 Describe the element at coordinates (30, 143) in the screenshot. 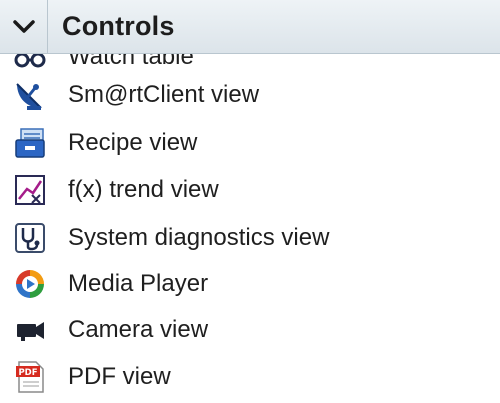

I see `recipe-box-icon` at that location.